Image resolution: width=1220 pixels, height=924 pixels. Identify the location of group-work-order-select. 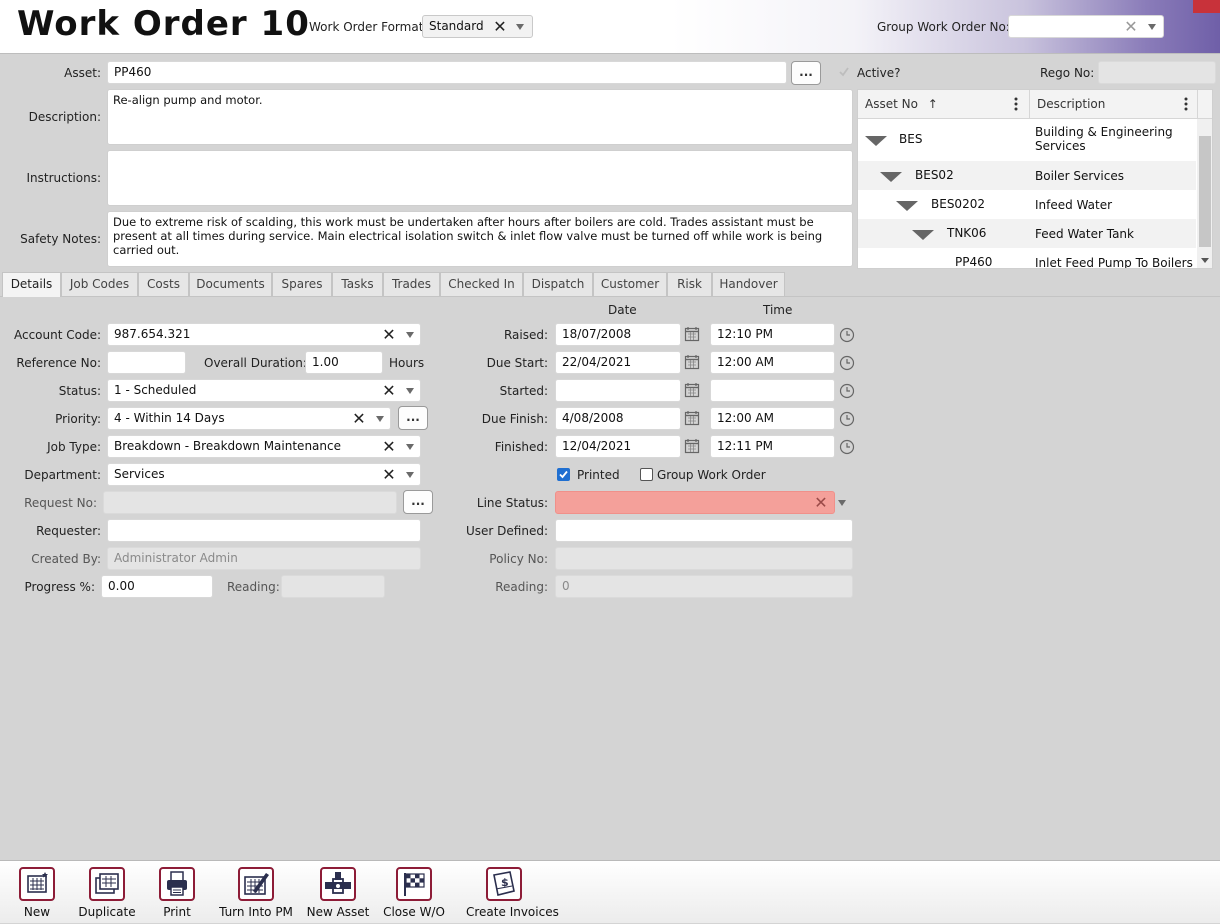
(1086, 26).